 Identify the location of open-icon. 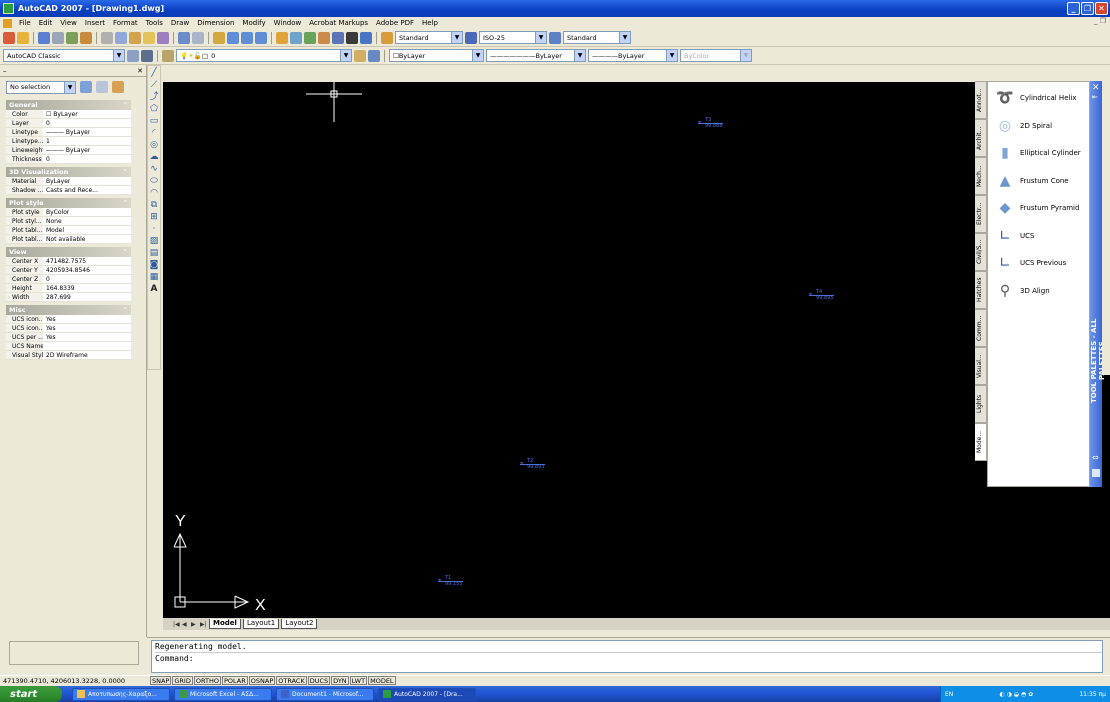
(23, 37).